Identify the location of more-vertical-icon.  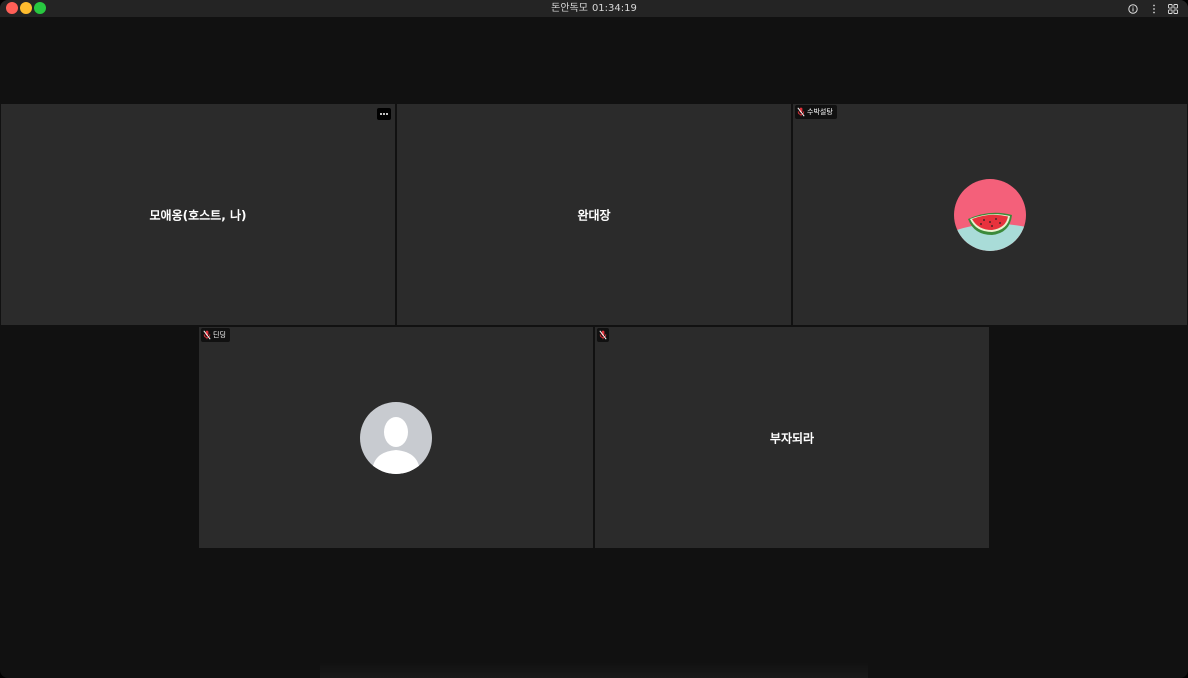
(1154, 8).